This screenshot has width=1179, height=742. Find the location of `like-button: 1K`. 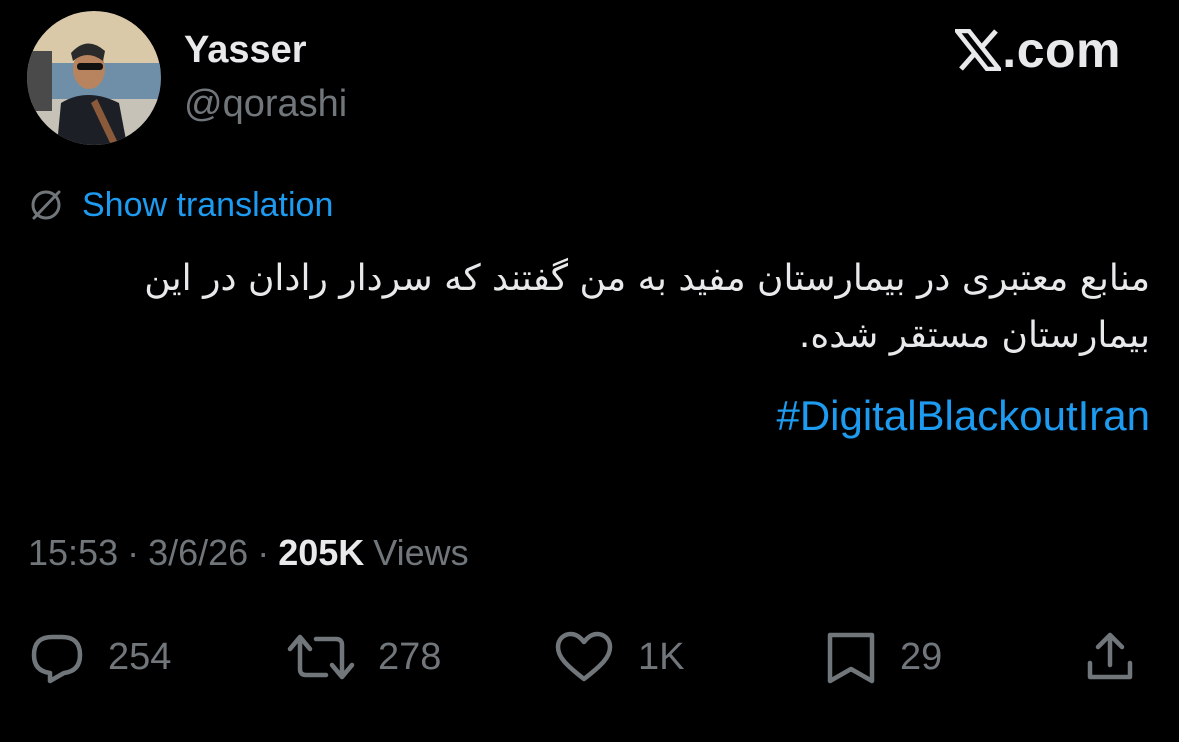

like-button: 1K is located at coordinates (618, 657).